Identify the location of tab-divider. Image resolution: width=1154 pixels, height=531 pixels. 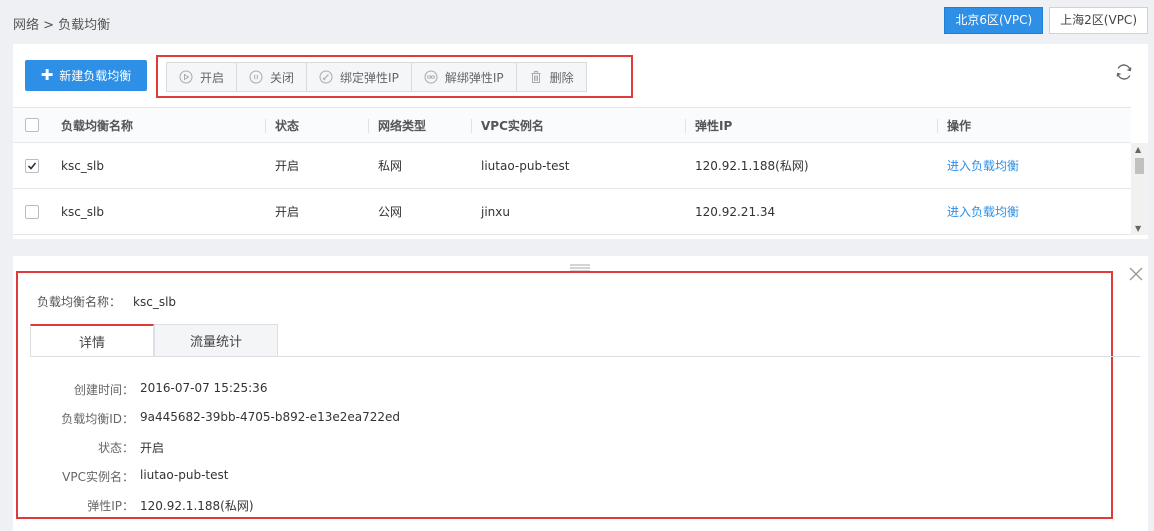
(585, 356).